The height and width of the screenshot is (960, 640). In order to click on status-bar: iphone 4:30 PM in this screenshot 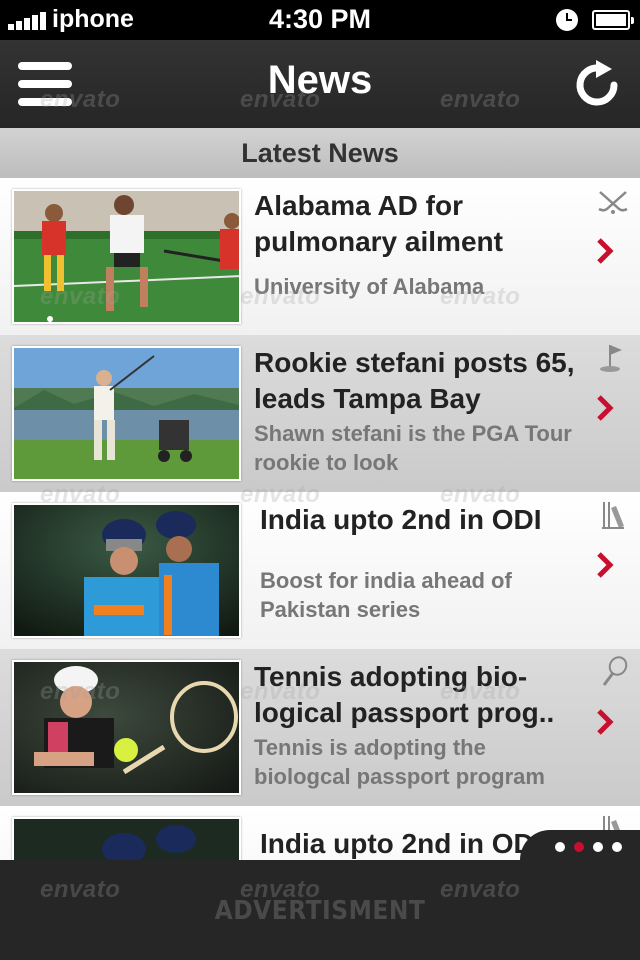, I will do `click(320, 20)`.